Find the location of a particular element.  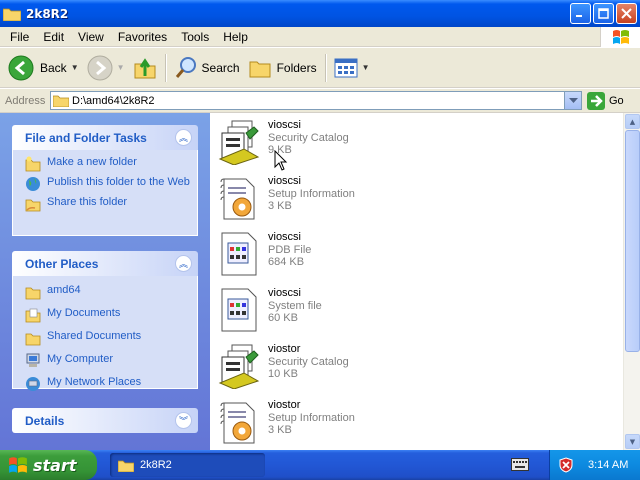

scroll-thumb is located at coordinates (632, 241).